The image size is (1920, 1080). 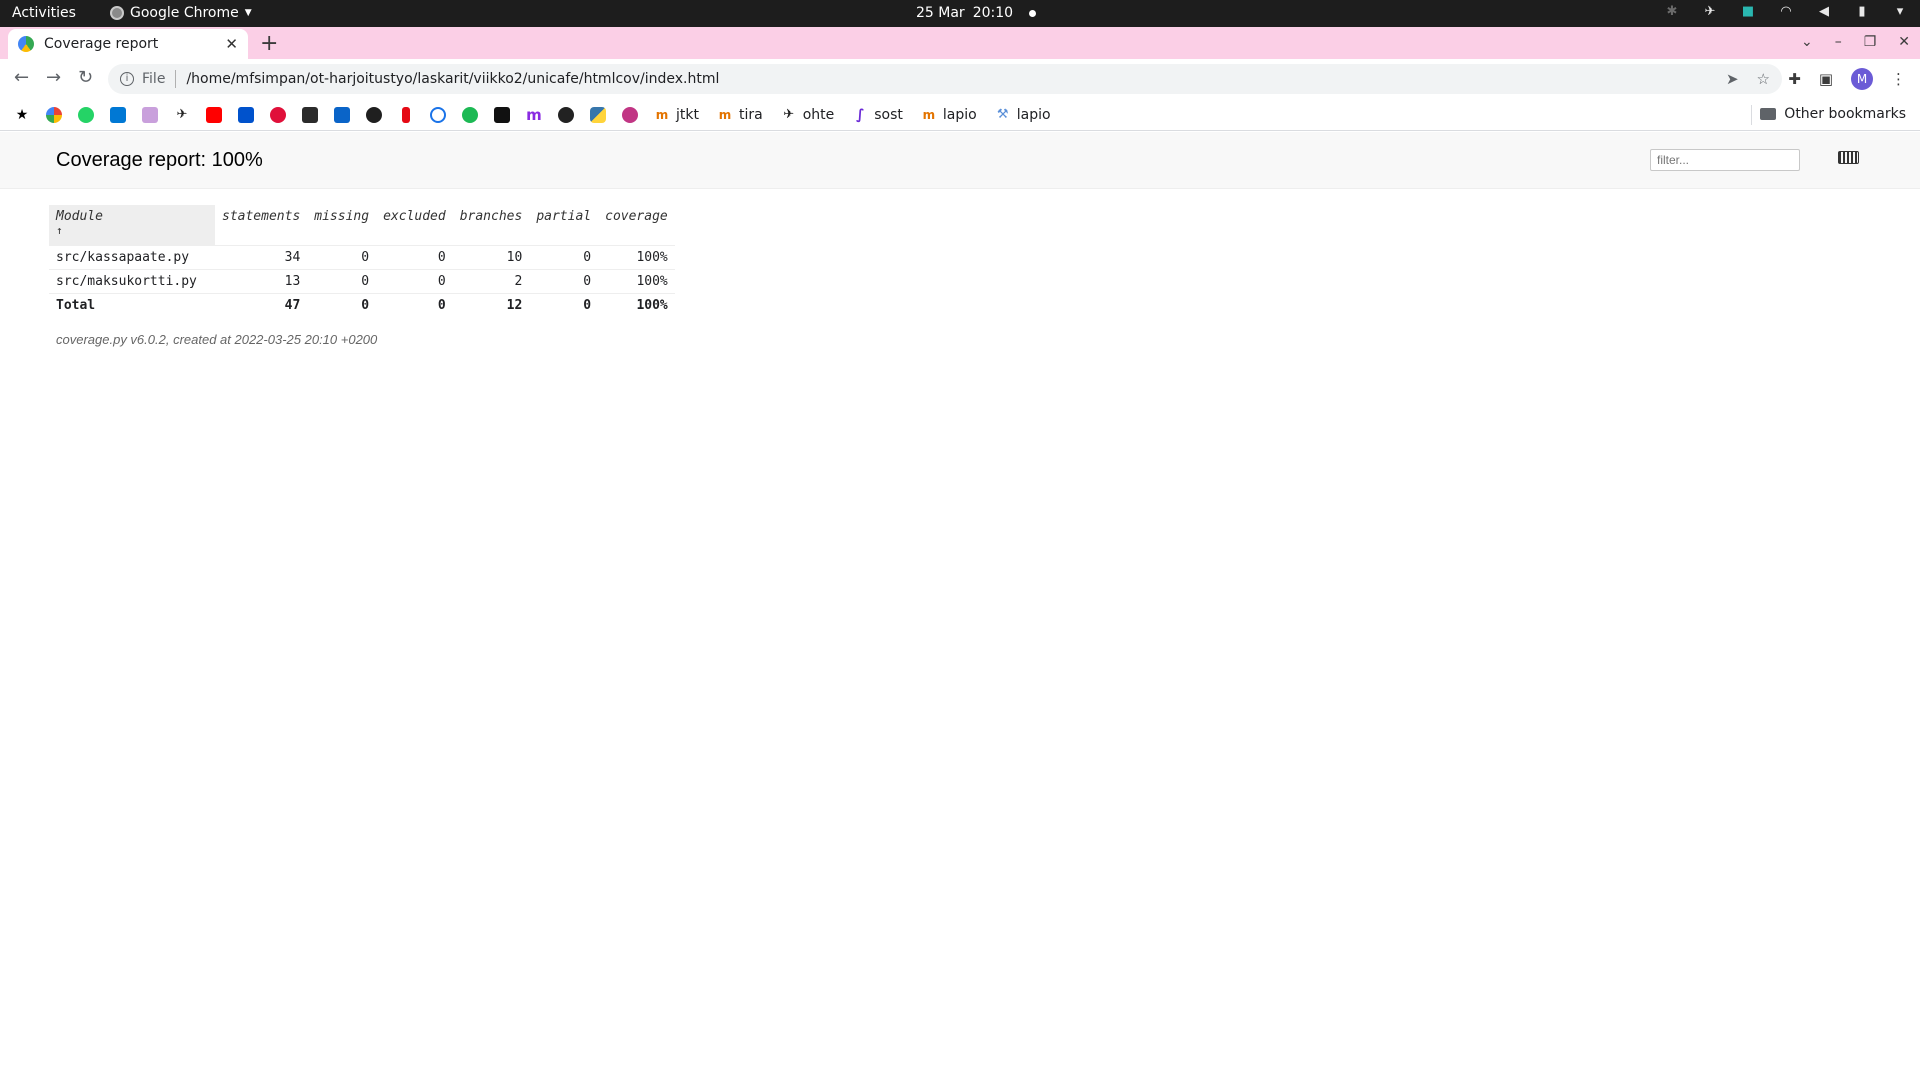 I want to click on cell-branches: 10, so click(x=491, y=256).